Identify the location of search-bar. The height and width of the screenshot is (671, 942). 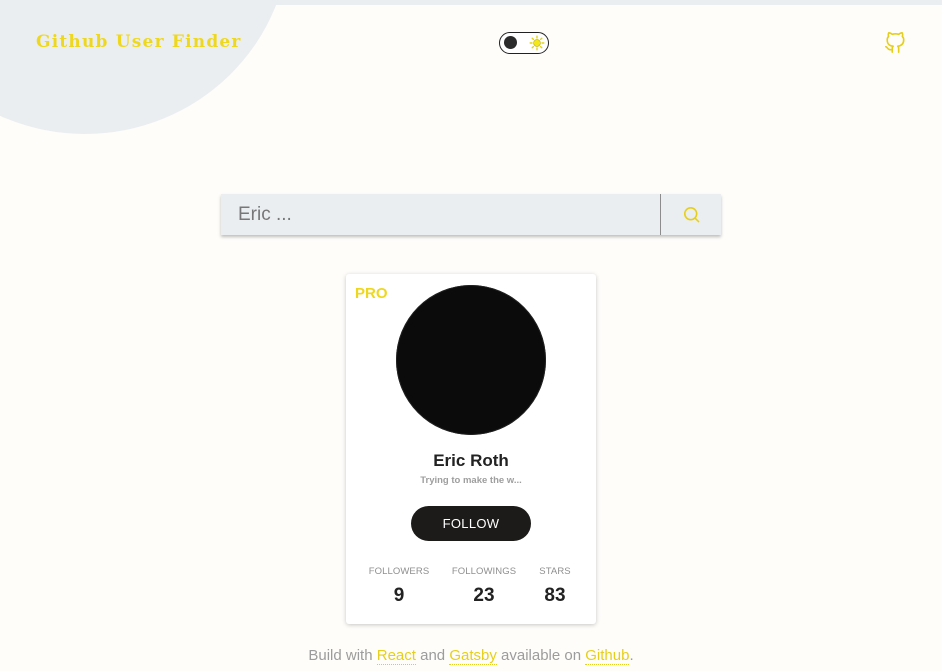
(471, 214).